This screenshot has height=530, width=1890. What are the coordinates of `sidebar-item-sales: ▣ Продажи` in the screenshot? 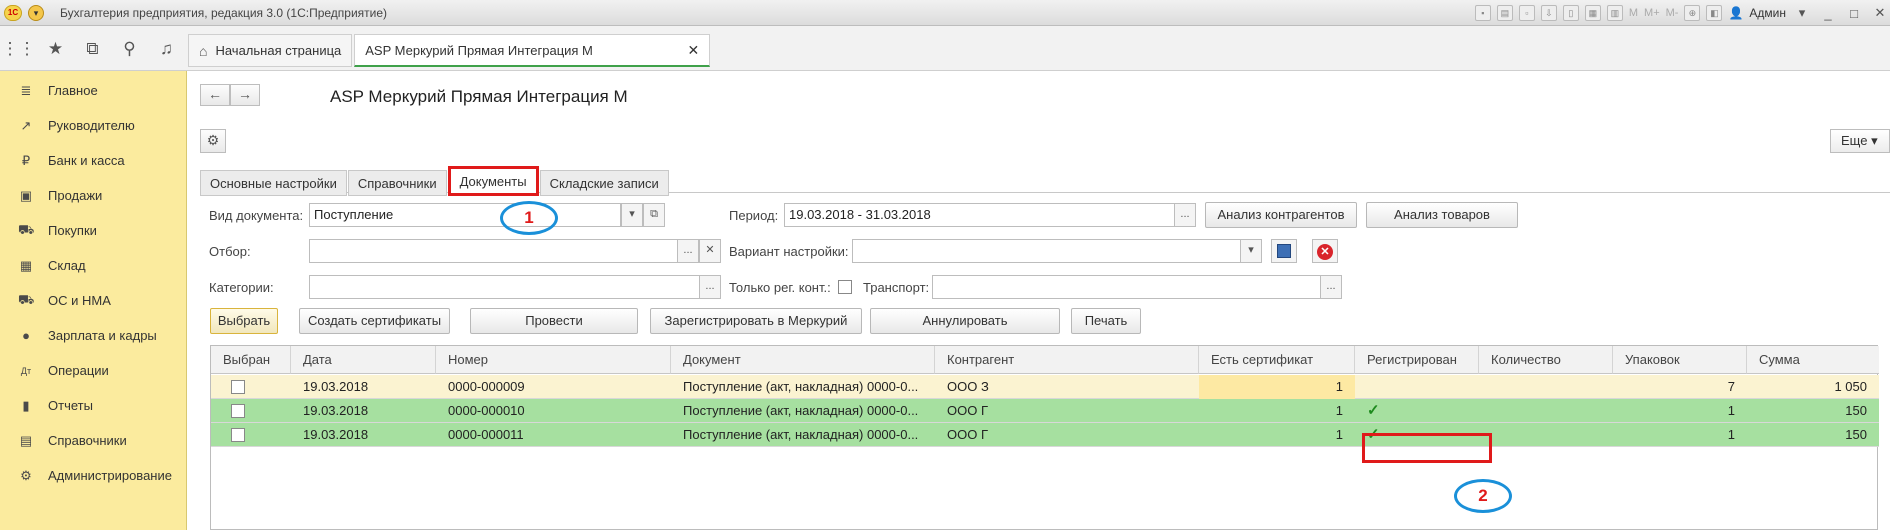 It's located at (93, 195).